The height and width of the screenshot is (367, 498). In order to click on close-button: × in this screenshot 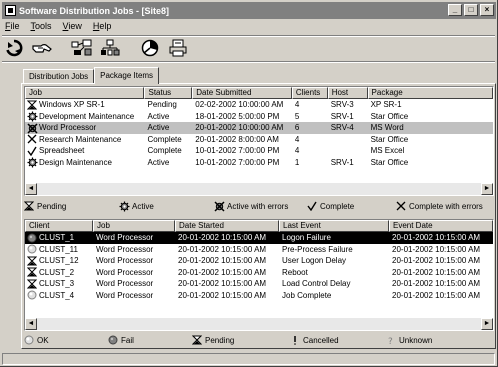, I will do `click(487, 10)`.